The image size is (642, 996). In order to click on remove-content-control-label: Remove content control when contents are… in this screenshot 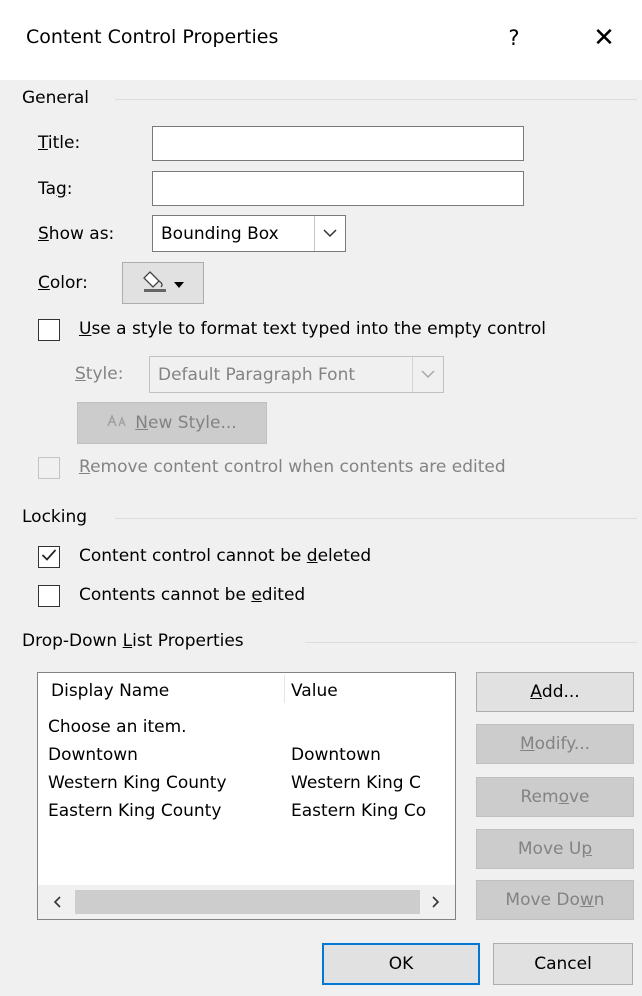, I will do `click(292, 467)`.